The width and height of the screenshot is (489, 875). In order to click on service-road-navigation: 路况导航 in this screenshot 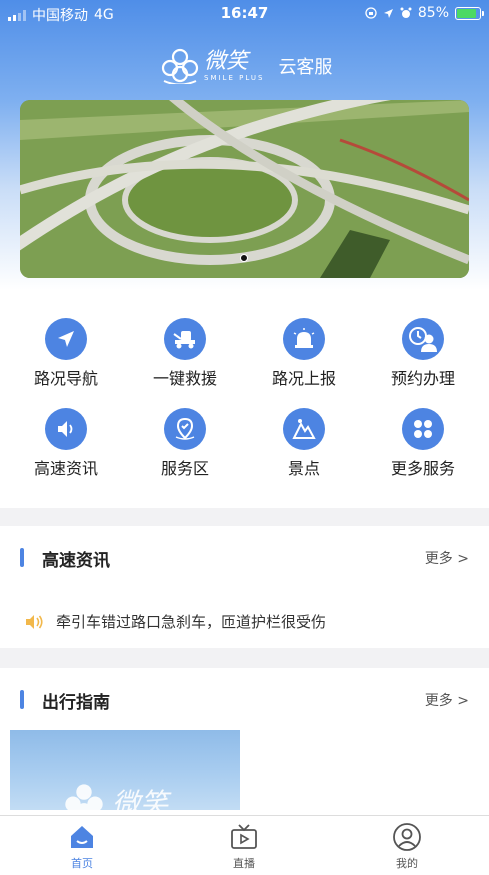, I will do `click(66, 353)`.